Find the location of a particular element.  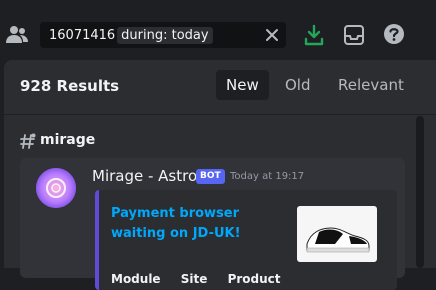

avatar is located at coordinates (56, 188).